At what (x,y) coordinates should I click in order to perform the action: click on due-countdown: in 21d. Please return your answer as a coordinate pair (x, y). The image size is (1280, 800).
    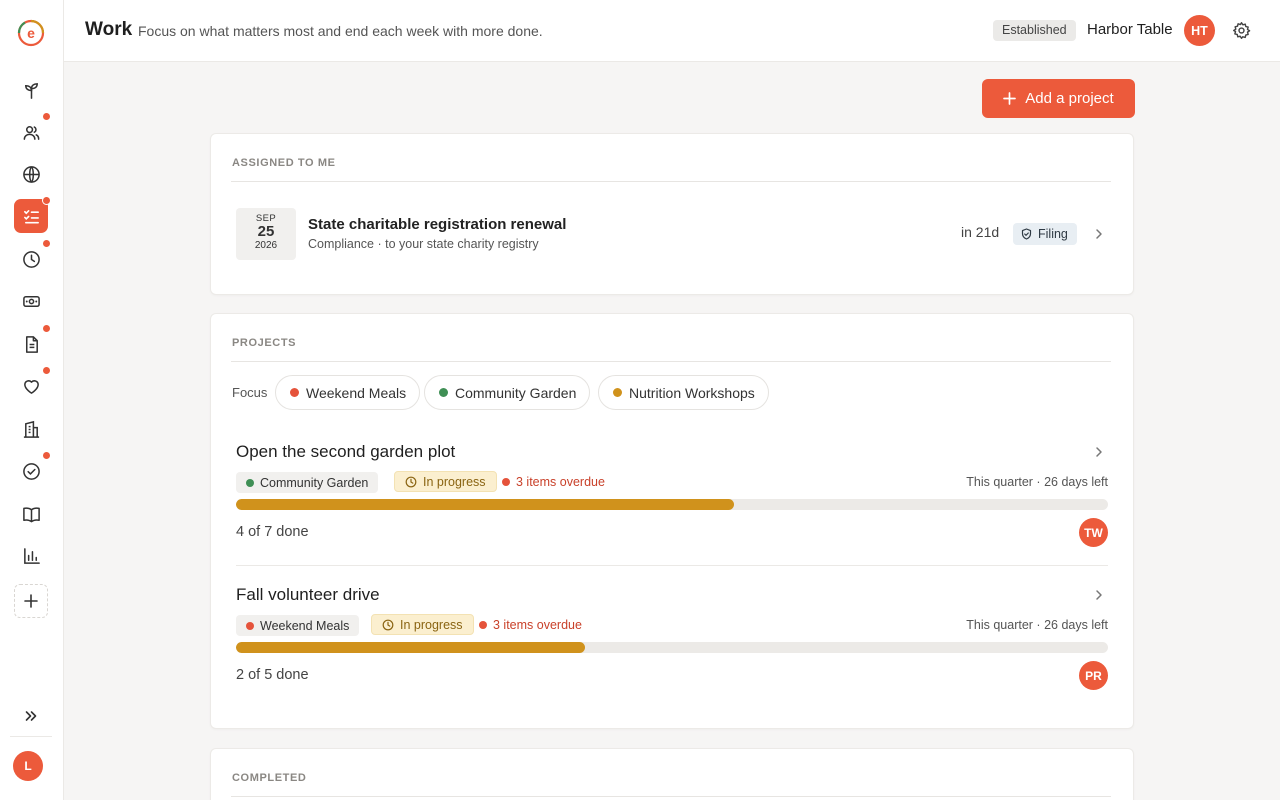
    Looking at the image, I should click on (980, 232).